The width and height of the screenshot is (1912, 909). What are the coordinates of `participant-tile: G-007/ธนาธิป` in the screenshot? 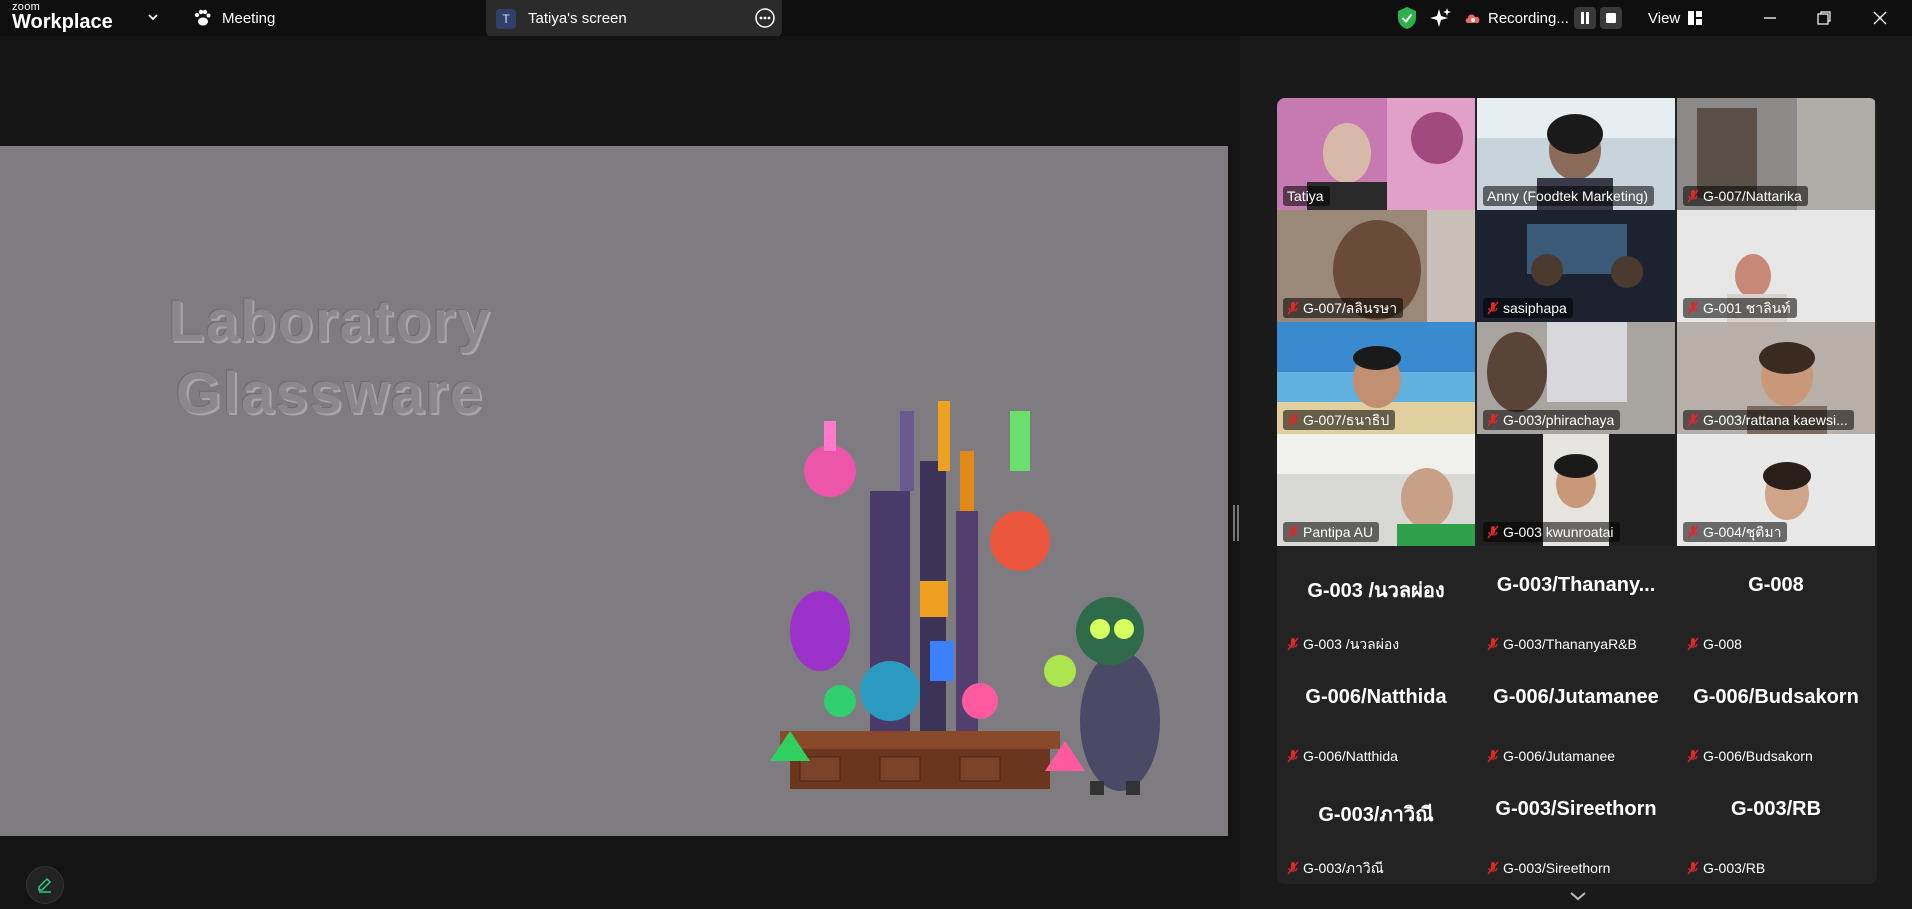 It's located at (1376, 378).